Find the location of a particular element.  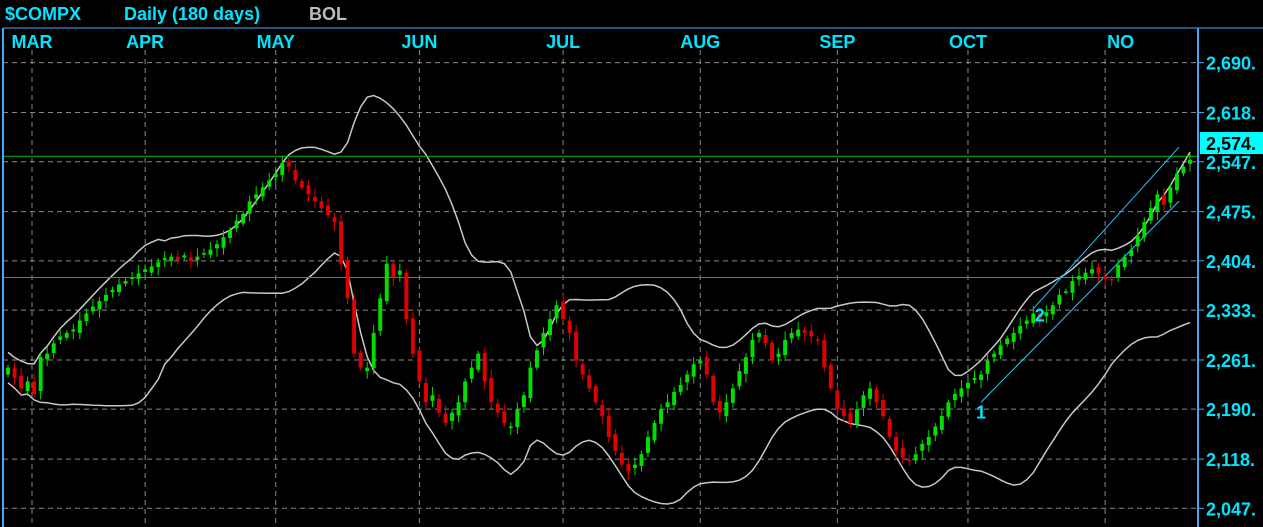

y-tick-label: 2,261. is located at coordinates (1231, 361).